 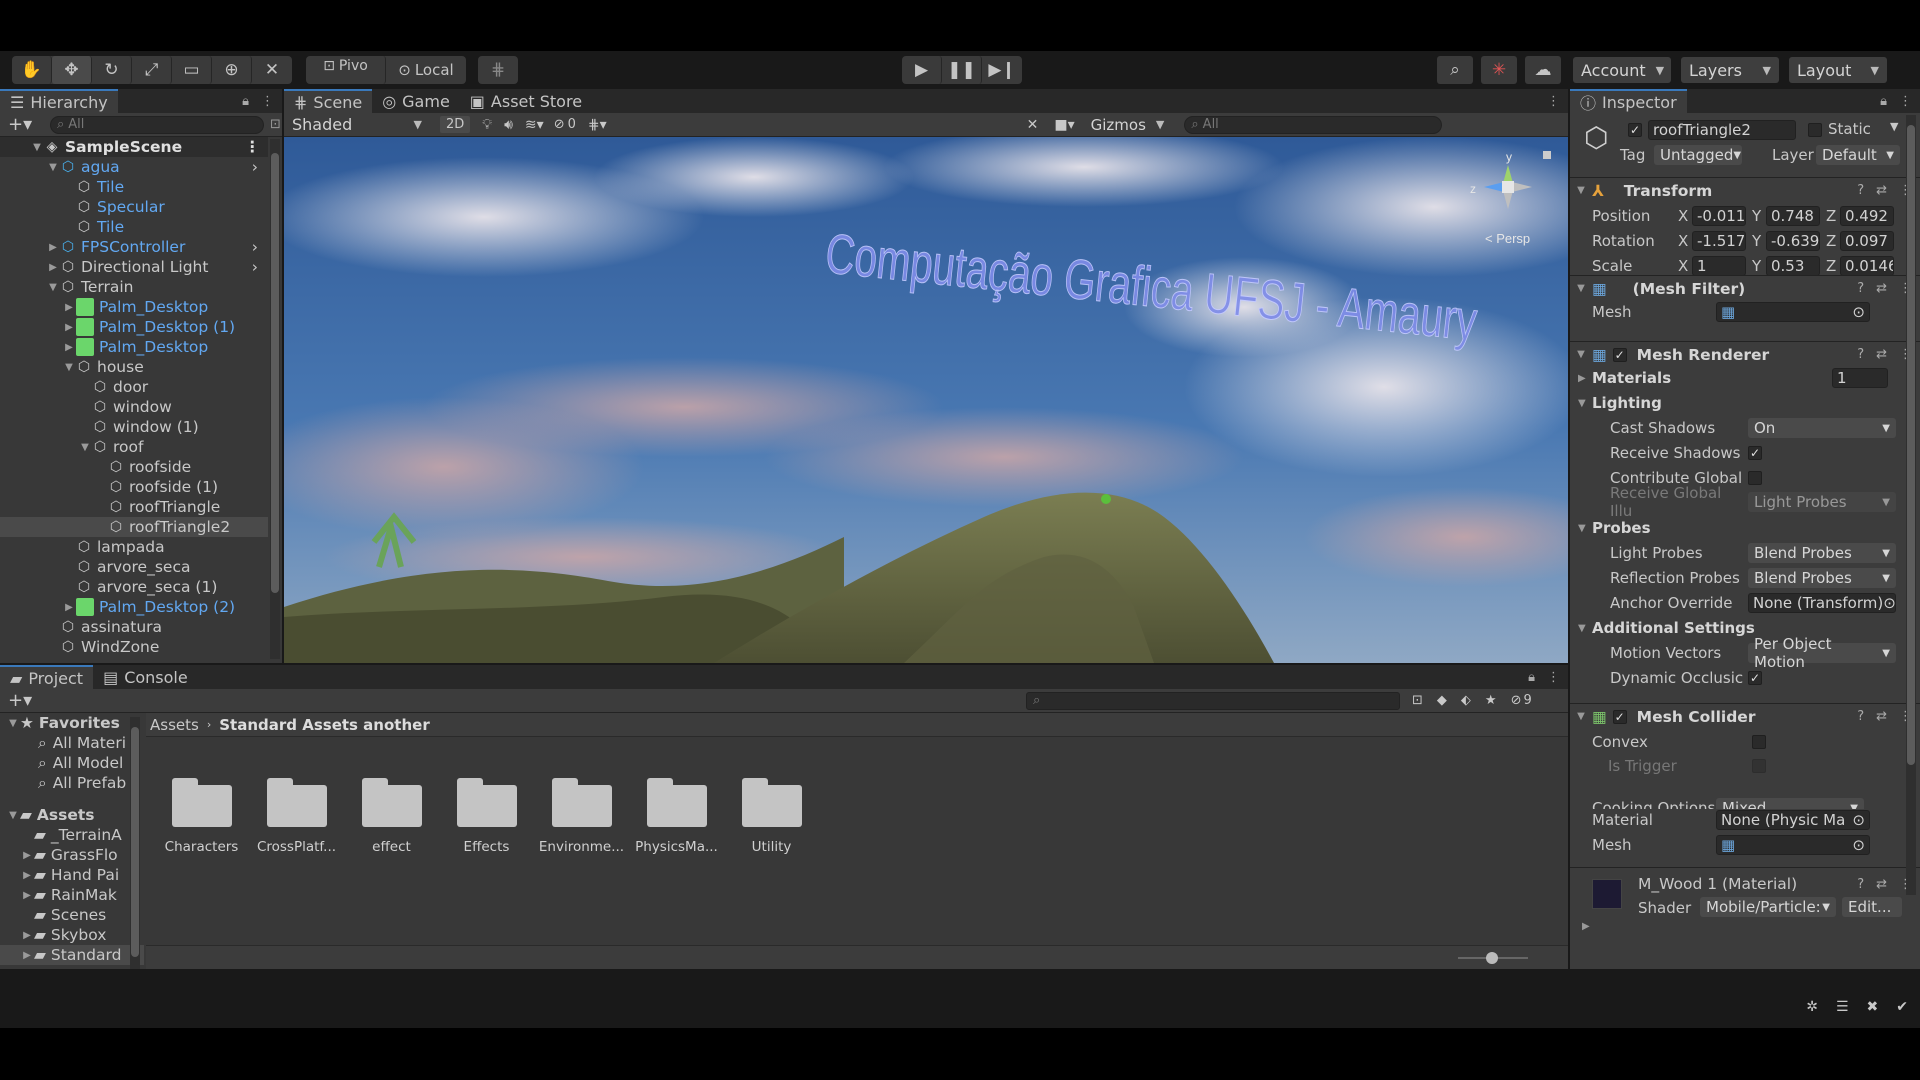 What do you see at coordinates (134, 247) in the screenshot?
I see `hierarchy-item: ▶ ⬡ FPSController ›` at bounding box center [134, 247].